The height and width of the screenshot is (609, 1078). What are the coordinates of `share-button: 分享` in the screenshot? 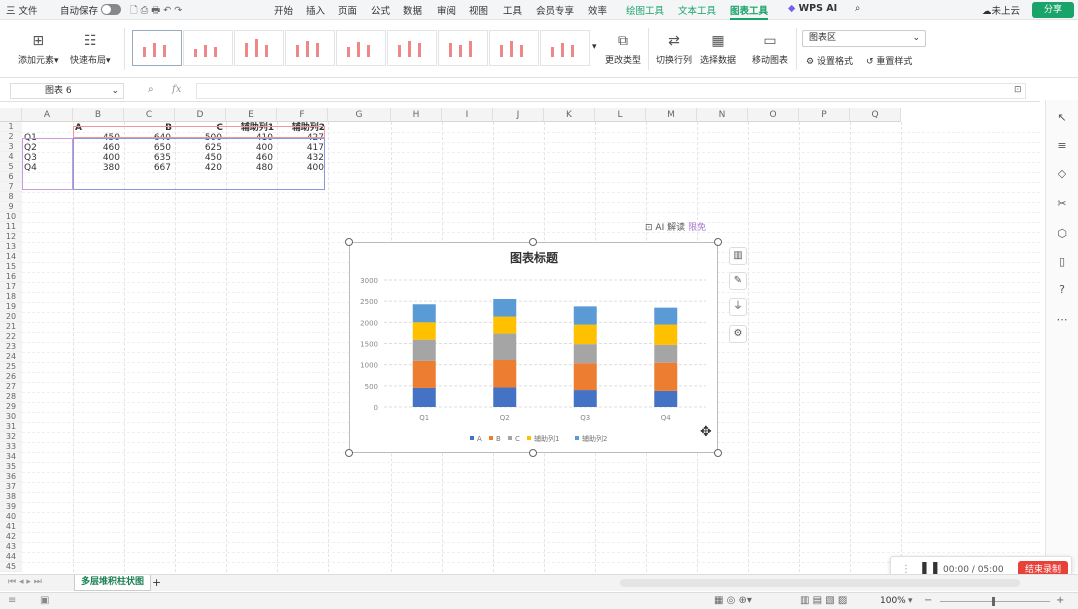 It's located at (1053, 10).